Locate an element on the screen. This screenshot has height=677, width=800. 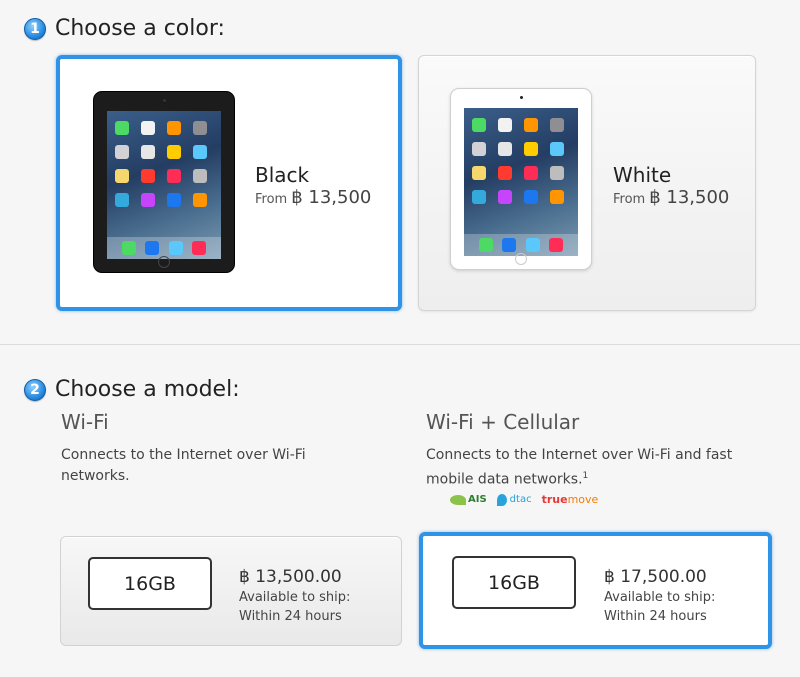
dtac-mark-icon is located at coordinates (501, 499).